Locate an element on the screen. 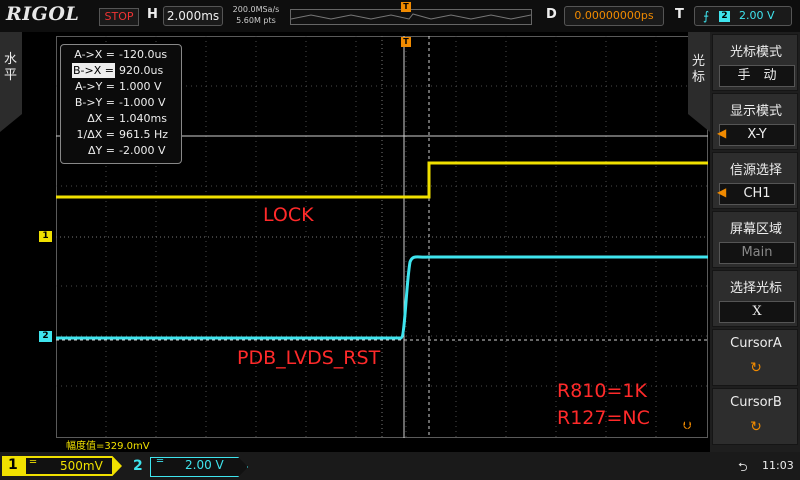  cursor-row: B->X = 920.0us is located at coordinates (121, 70).